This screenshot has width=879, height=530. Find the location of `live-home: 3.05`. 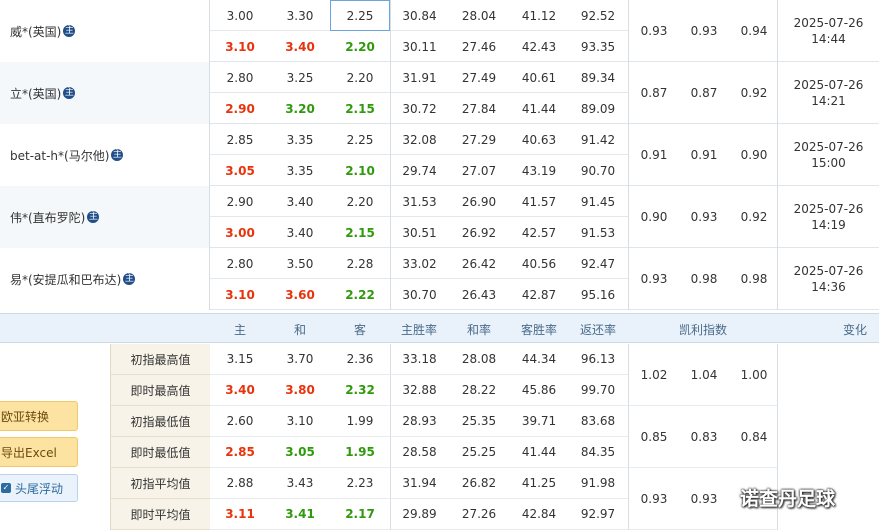

live-home: 3.05 is located at coordinates (240, 170).